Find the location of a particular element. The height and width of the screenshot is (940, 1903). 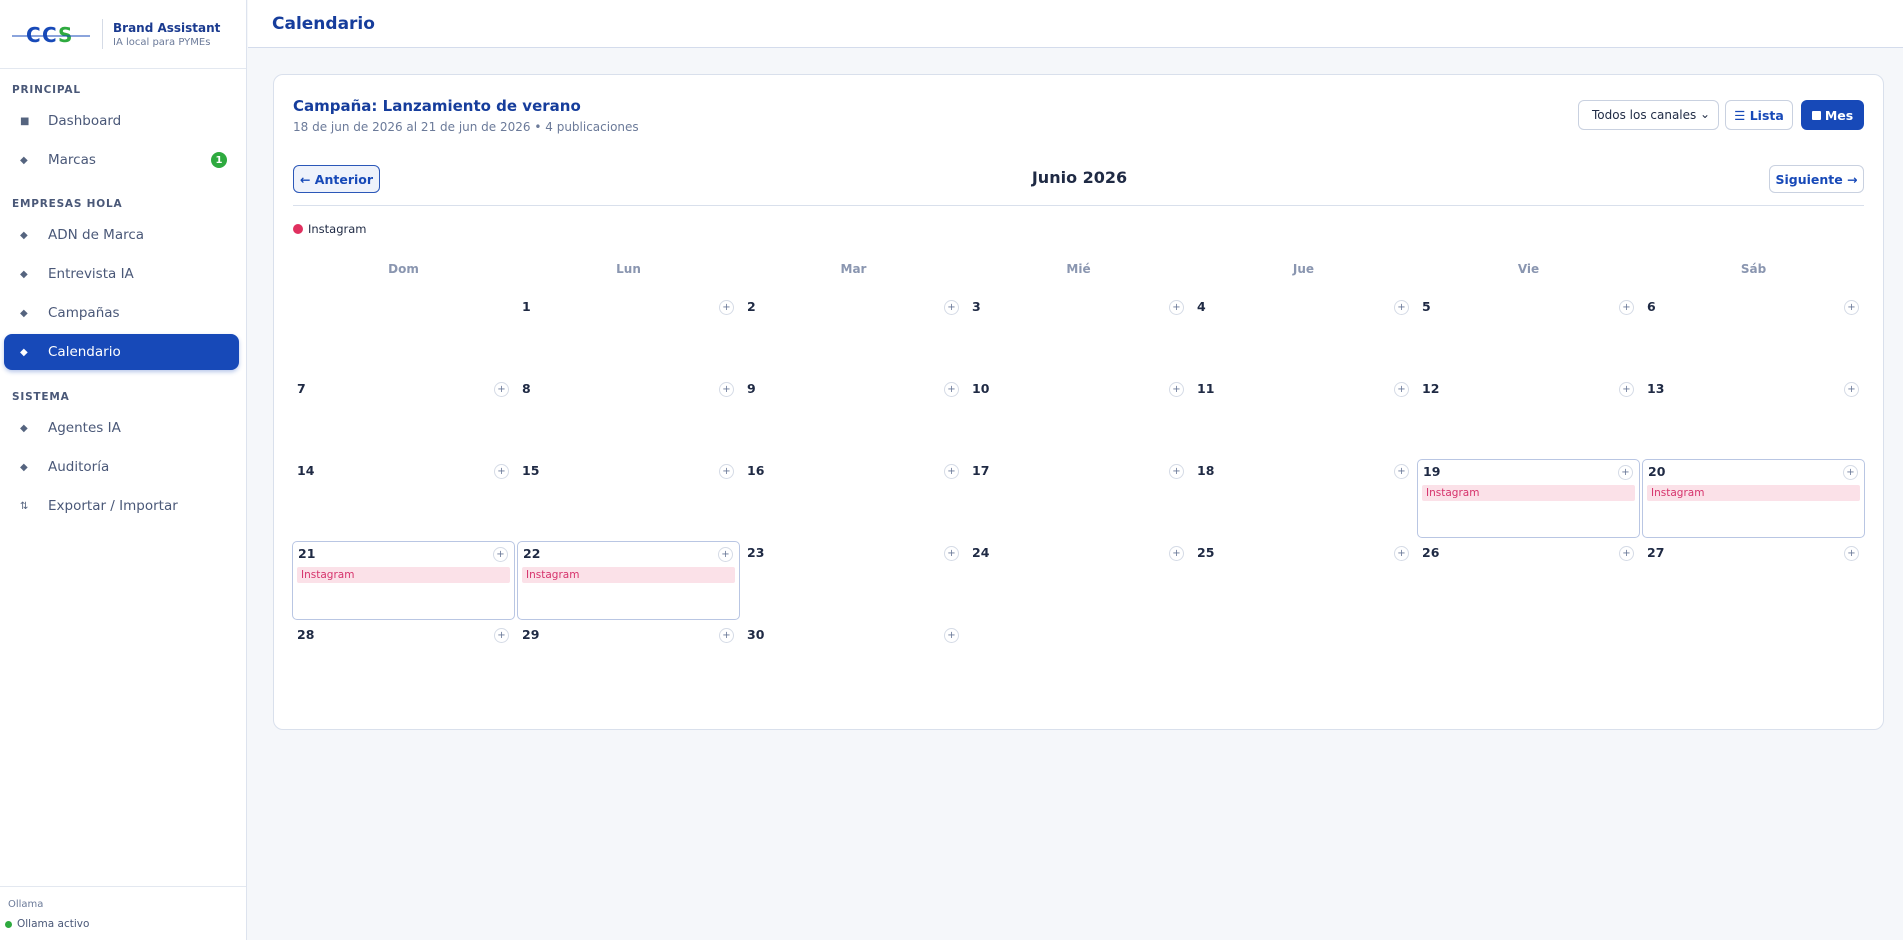

calendar-day-cell: 12 + is located at coordinates (1528, 416).